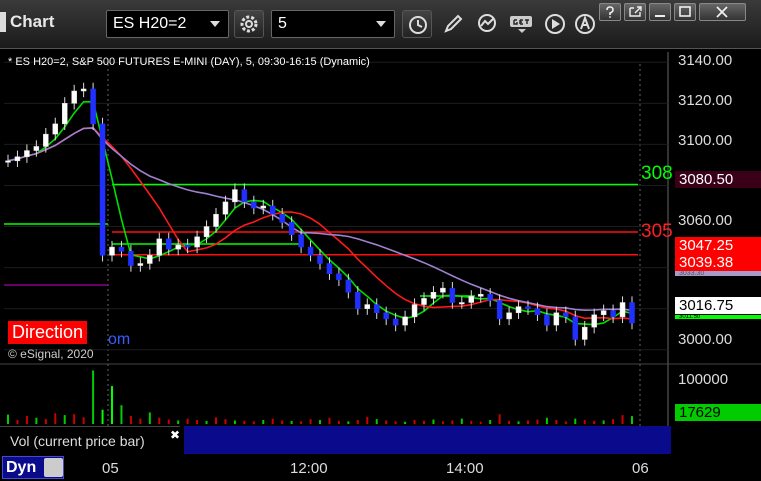 Image resolution: width=761 pixels, height=481 pixels. Describe the element at coordinates (705, 100) in the screenshot. I see `y-tick-label: 3120.00` at that location.